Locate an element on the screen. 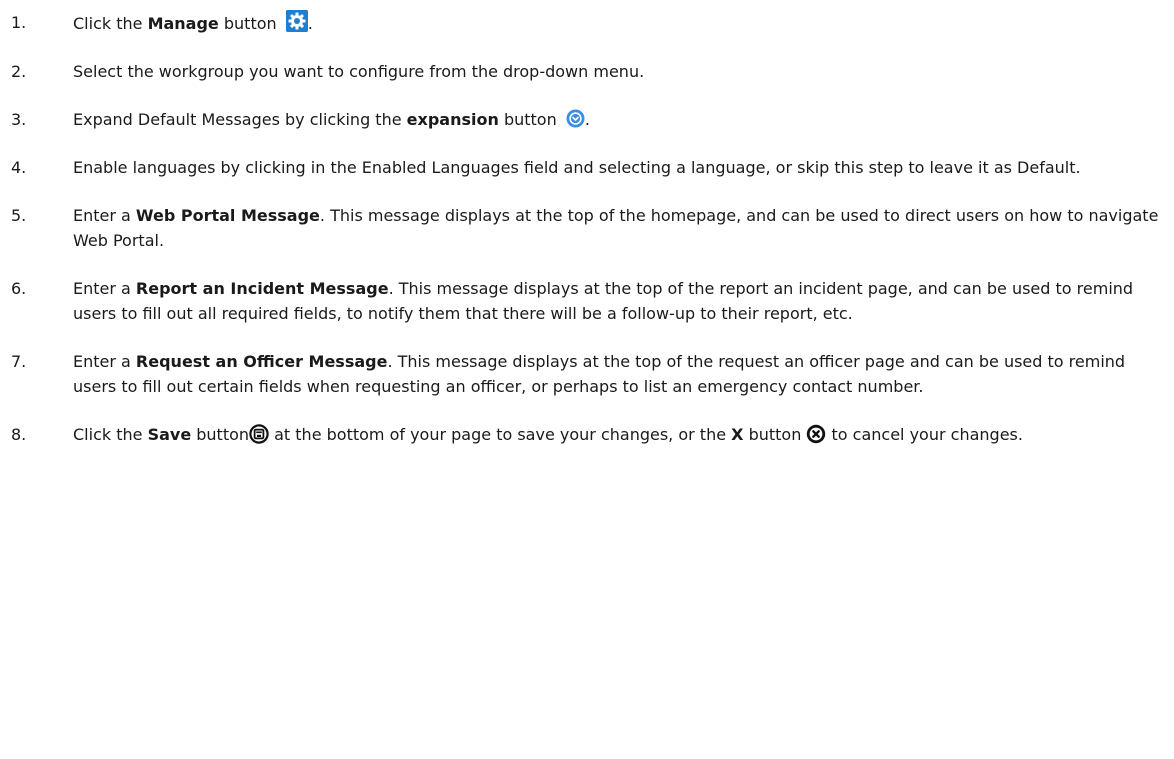 This screenshot has height=759, width=1174. step-bold-term: expansion is located at coordinates (452, 119).